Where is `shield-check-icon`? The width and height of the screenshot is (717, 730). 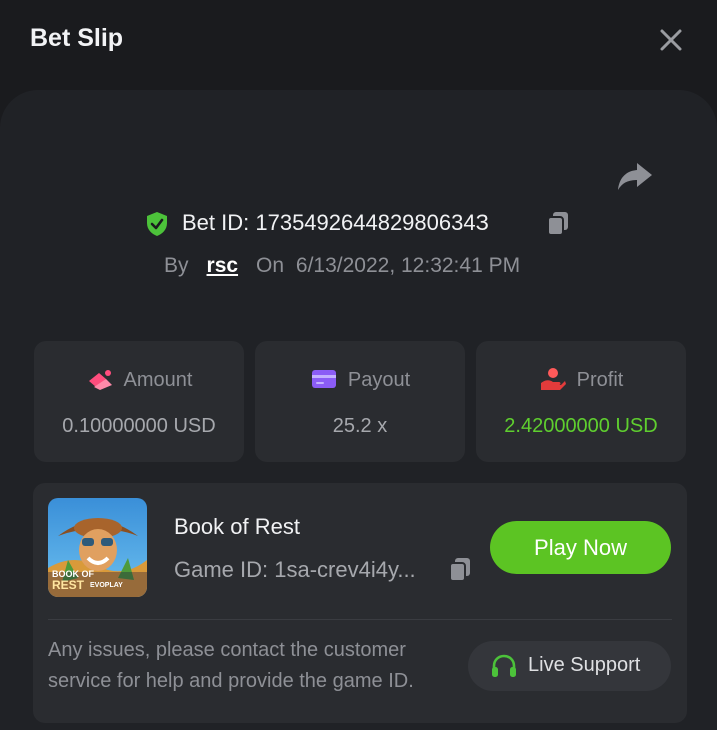 shield-check-icon is located at coordinates (157, 224).